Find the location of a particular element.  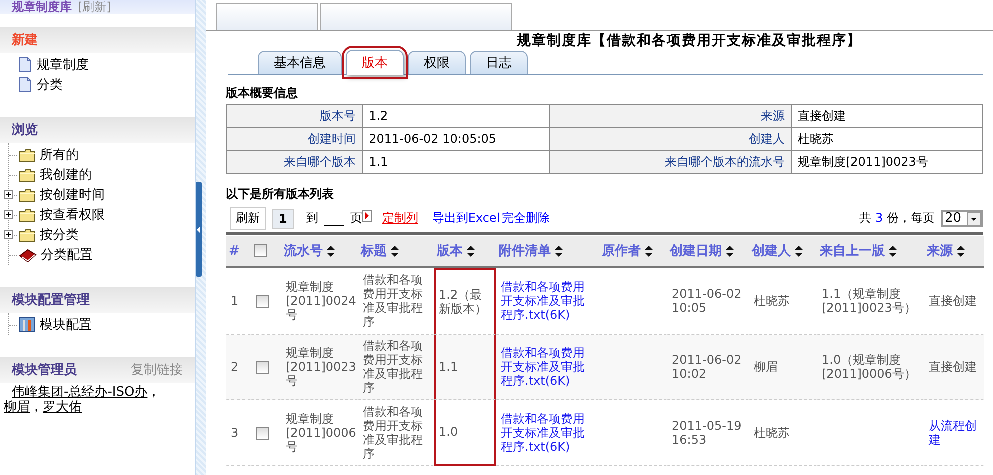

table-cell: 2011-05-19 16:53 is located at coordinates (707, 432).